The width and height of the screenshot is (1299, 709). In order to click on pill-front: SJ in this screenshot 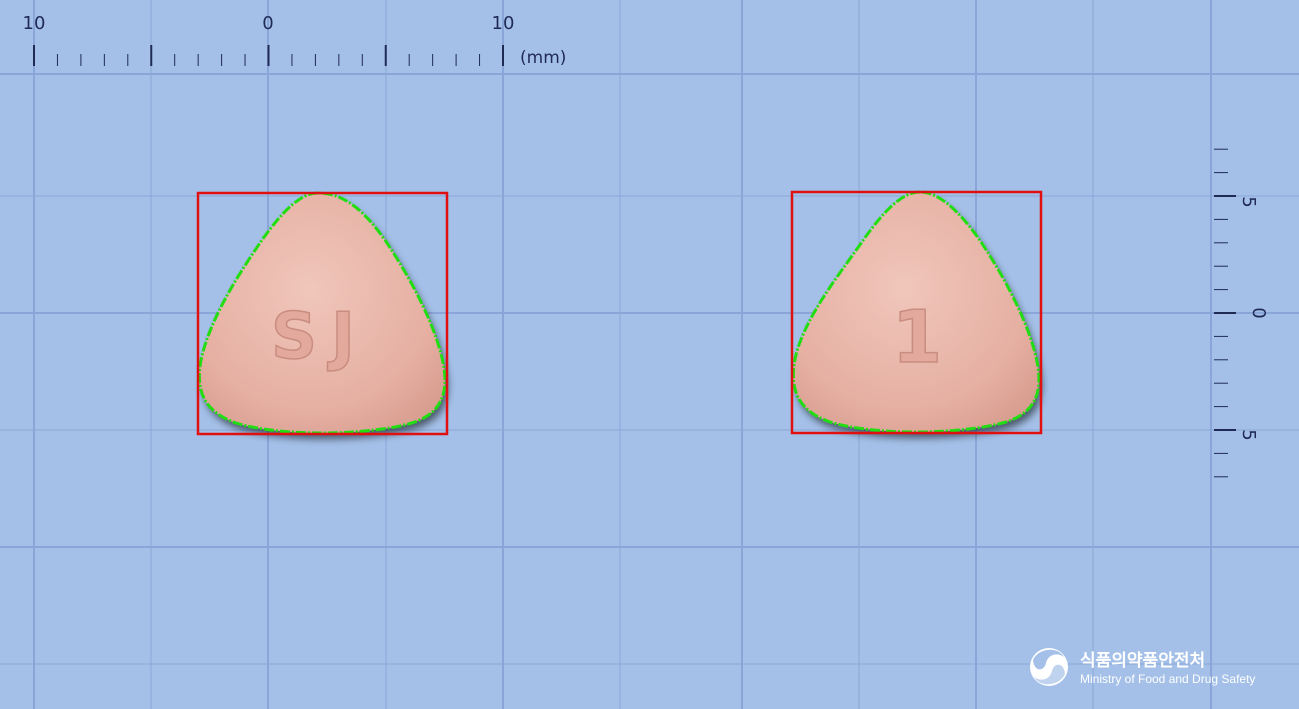, I will do `click(322, 313)`.